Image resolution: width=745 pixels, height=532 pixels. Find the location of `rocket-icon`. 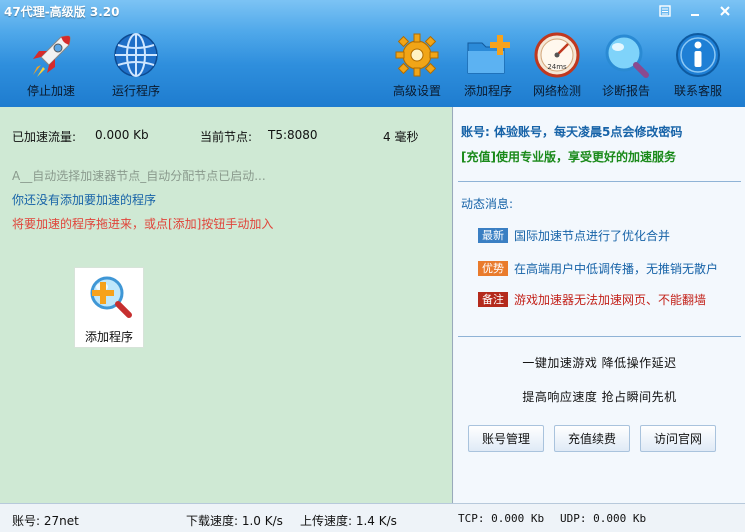

rocket-icon is located at coordinates (51, 55).